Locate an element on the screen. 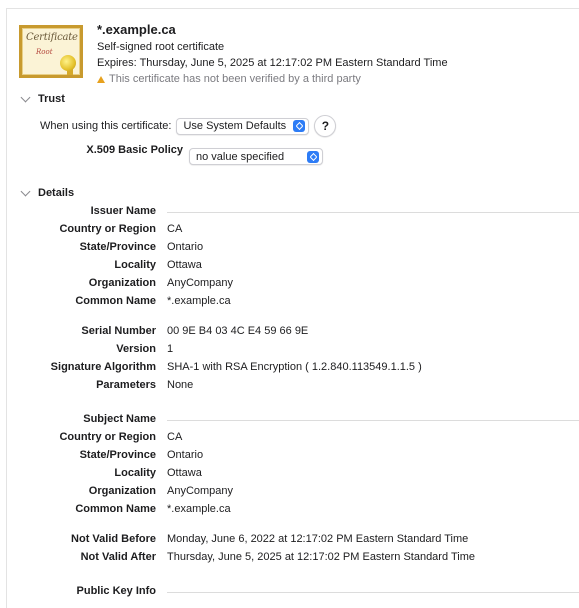  issuer-name-heading: Issuer Name is located at coordinates (123, 211).